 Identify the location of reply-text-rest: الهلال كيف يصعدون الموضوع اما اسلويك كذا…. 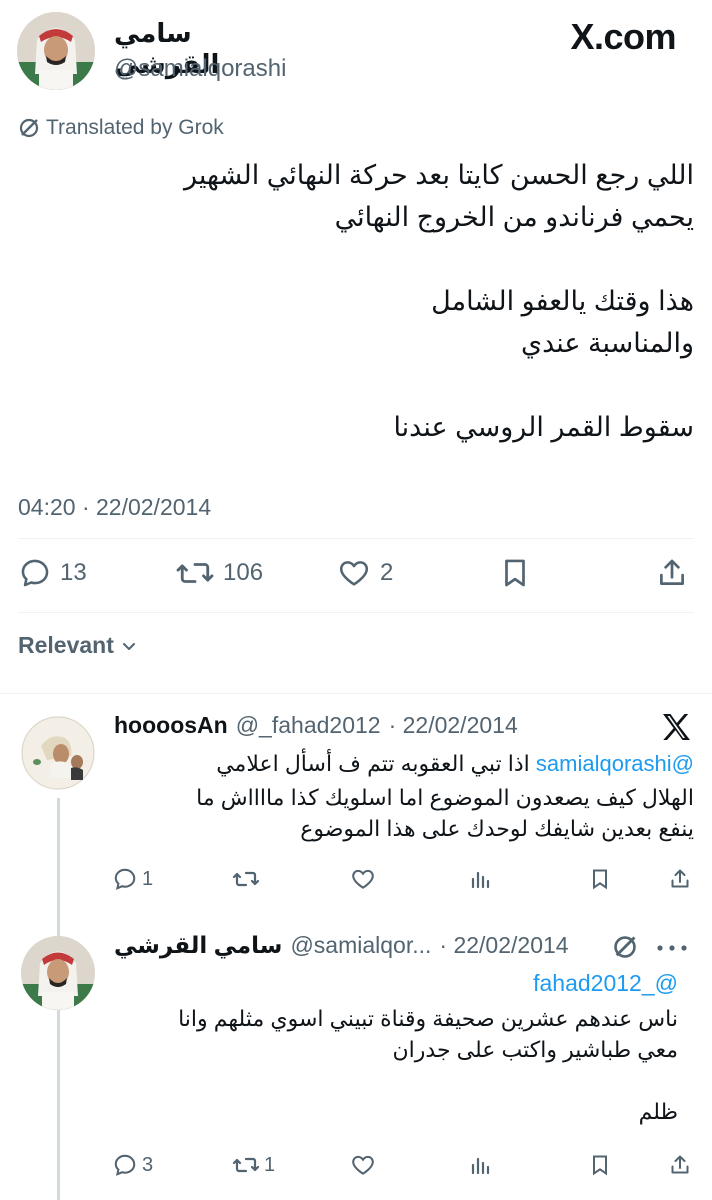
(445, 813).